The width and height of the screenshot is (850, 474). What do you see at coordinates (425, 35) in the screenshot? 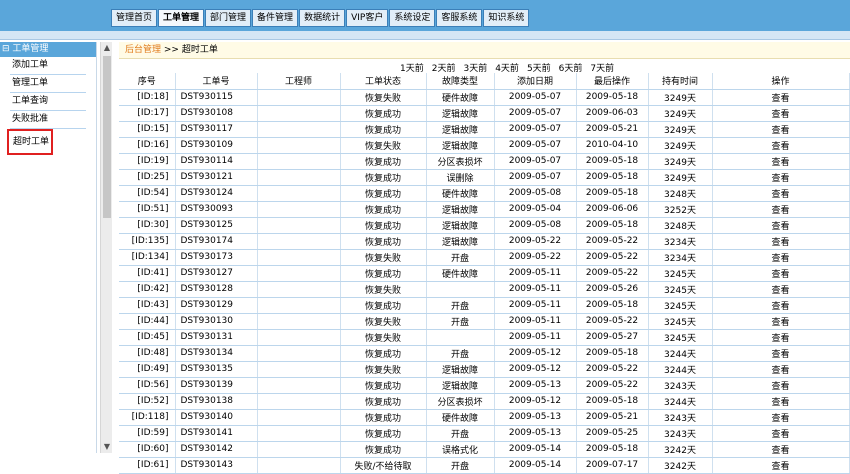
I see `sub-nav-strip` at bounding box center [425, 35].